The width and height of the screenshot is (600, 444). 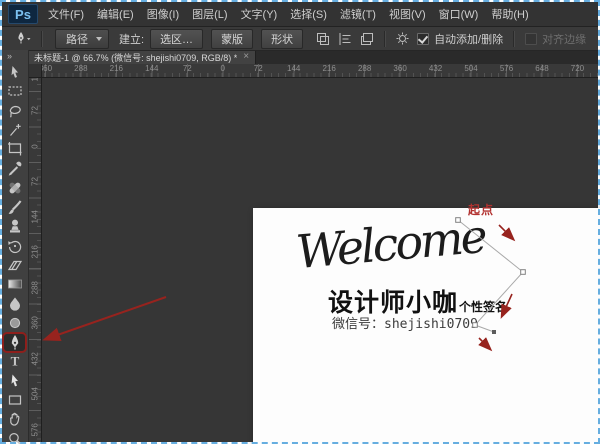 What do you see at coordinates (15, 342) in the screenshot?
I see `pen-tool` at bounding box center [15, 342].